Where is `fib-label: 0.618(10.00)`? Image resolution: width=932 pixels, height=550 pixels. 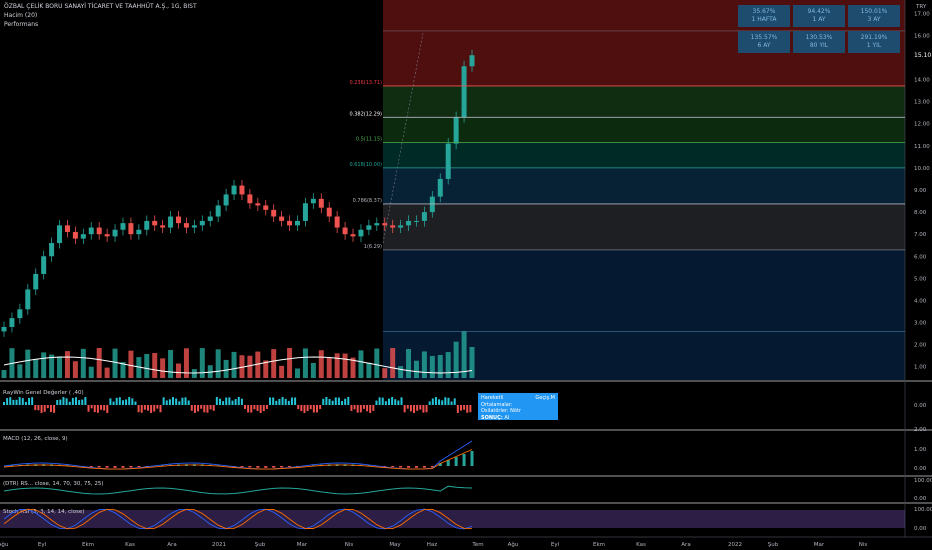 fib-label: 0.618(10.00) is located at coordinates (365, 165).